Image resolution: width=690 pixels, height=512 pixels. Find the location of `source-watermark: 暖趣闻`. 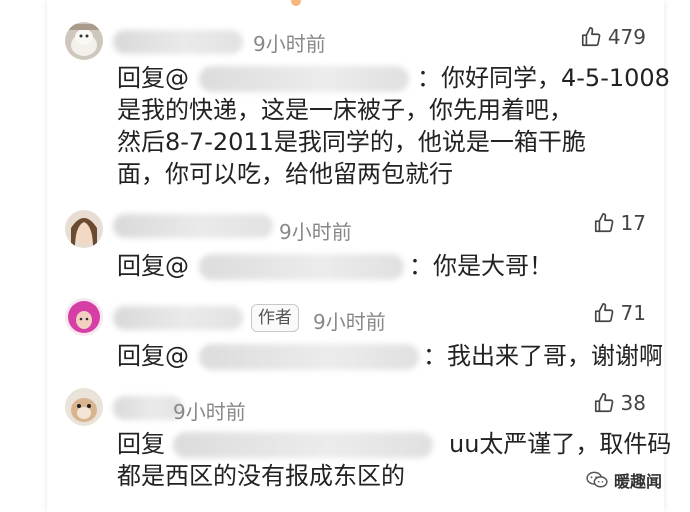

source-watermark: 暖趣闻 is located at coordinates (624, 480).